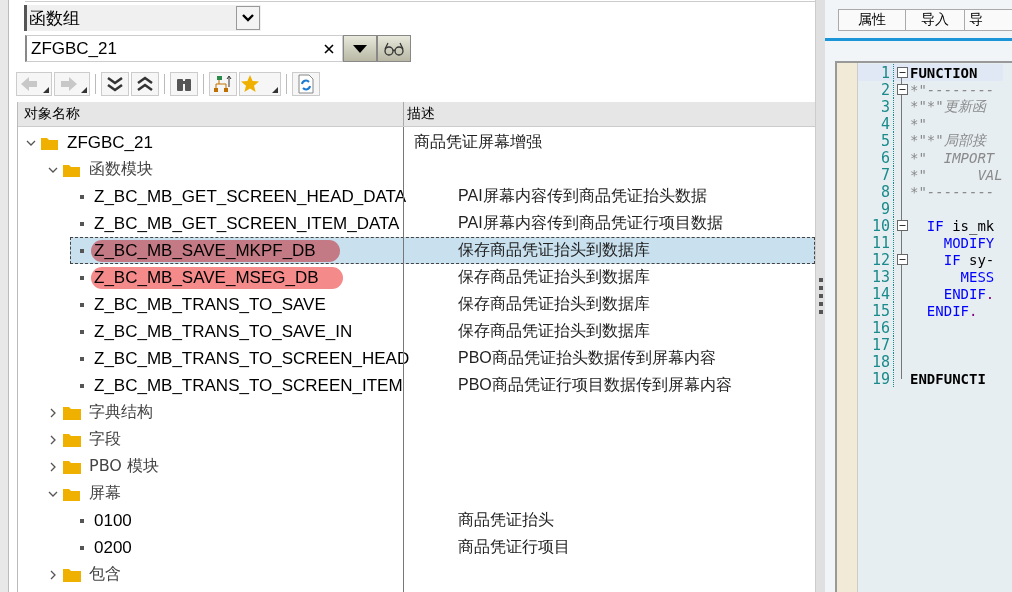 The height and width of the screenshot is (592, 1012). I want to click on tree-row: Z_BC_MB_TRANS_TO_SCREEN_ITEM PBO商品凭证行项目数据传到屏幕内容, so click(416, 385).